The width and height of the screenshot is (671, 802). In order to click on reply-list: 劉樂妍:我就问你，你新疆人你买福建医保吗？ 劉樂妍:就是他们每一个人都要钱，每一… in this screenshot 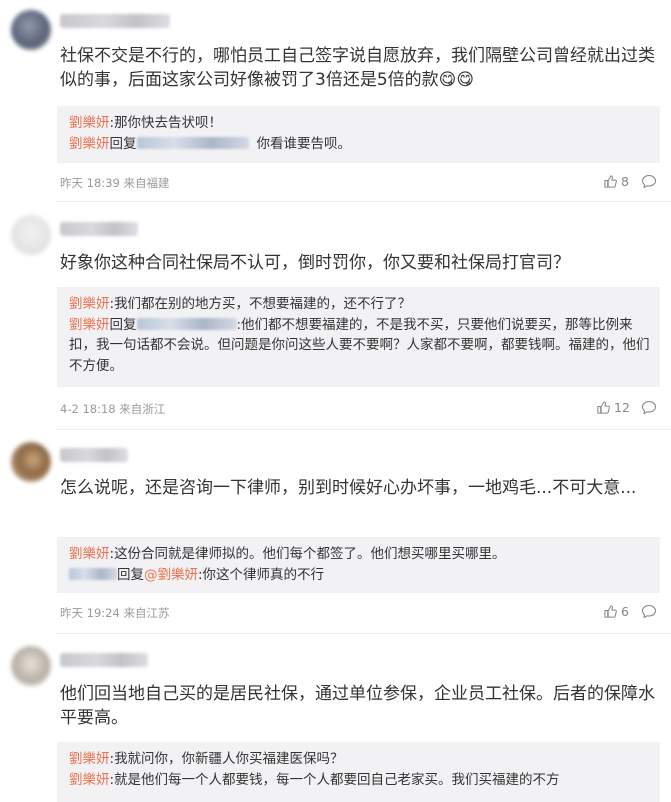, I will do `click(358, 772)`.